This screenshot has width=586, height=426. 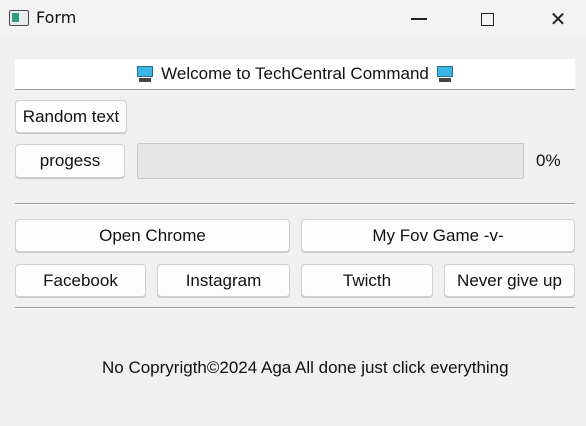 I want to click on random-text-button: Random text, so click(x=71, y=116).